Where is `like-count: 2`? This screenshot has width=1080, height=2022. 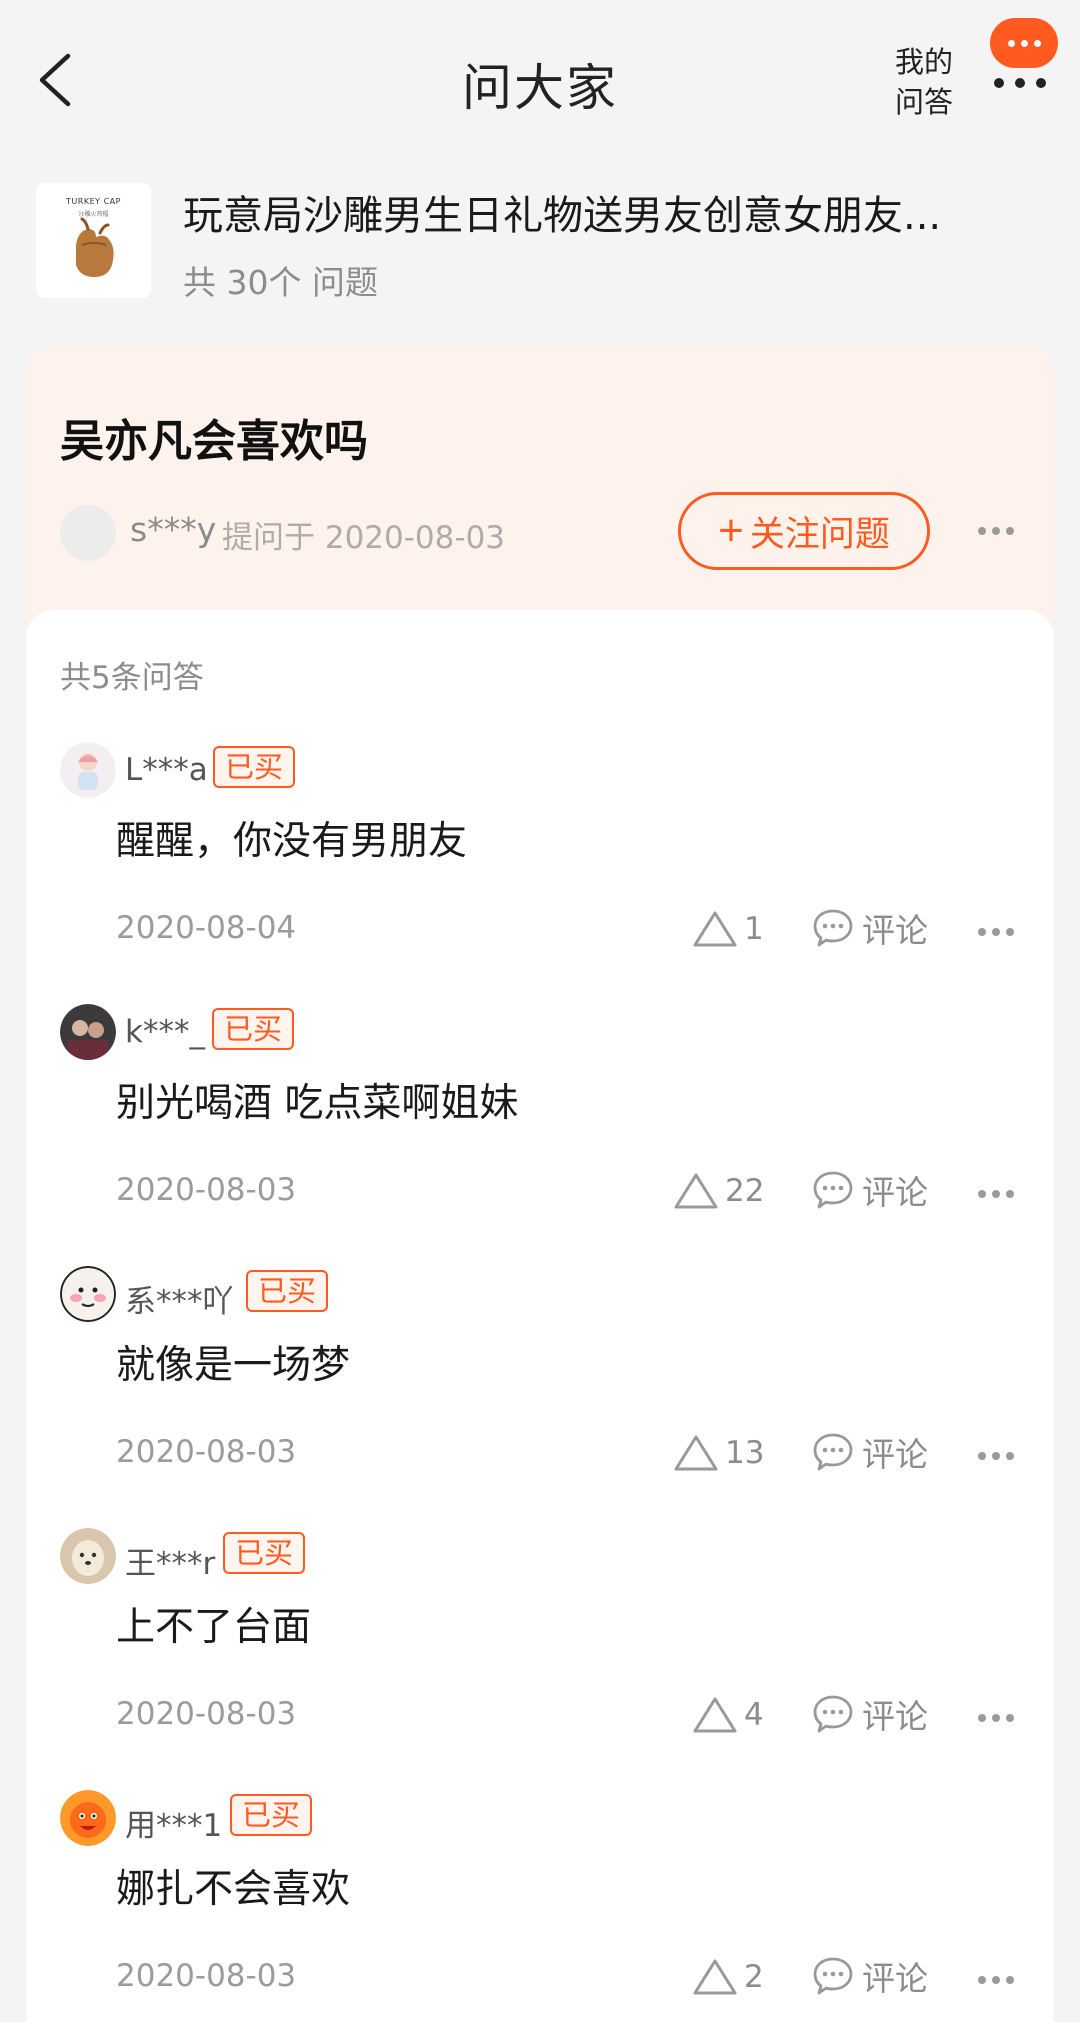
like-count: 2 is located at coordinates (754, 1977).